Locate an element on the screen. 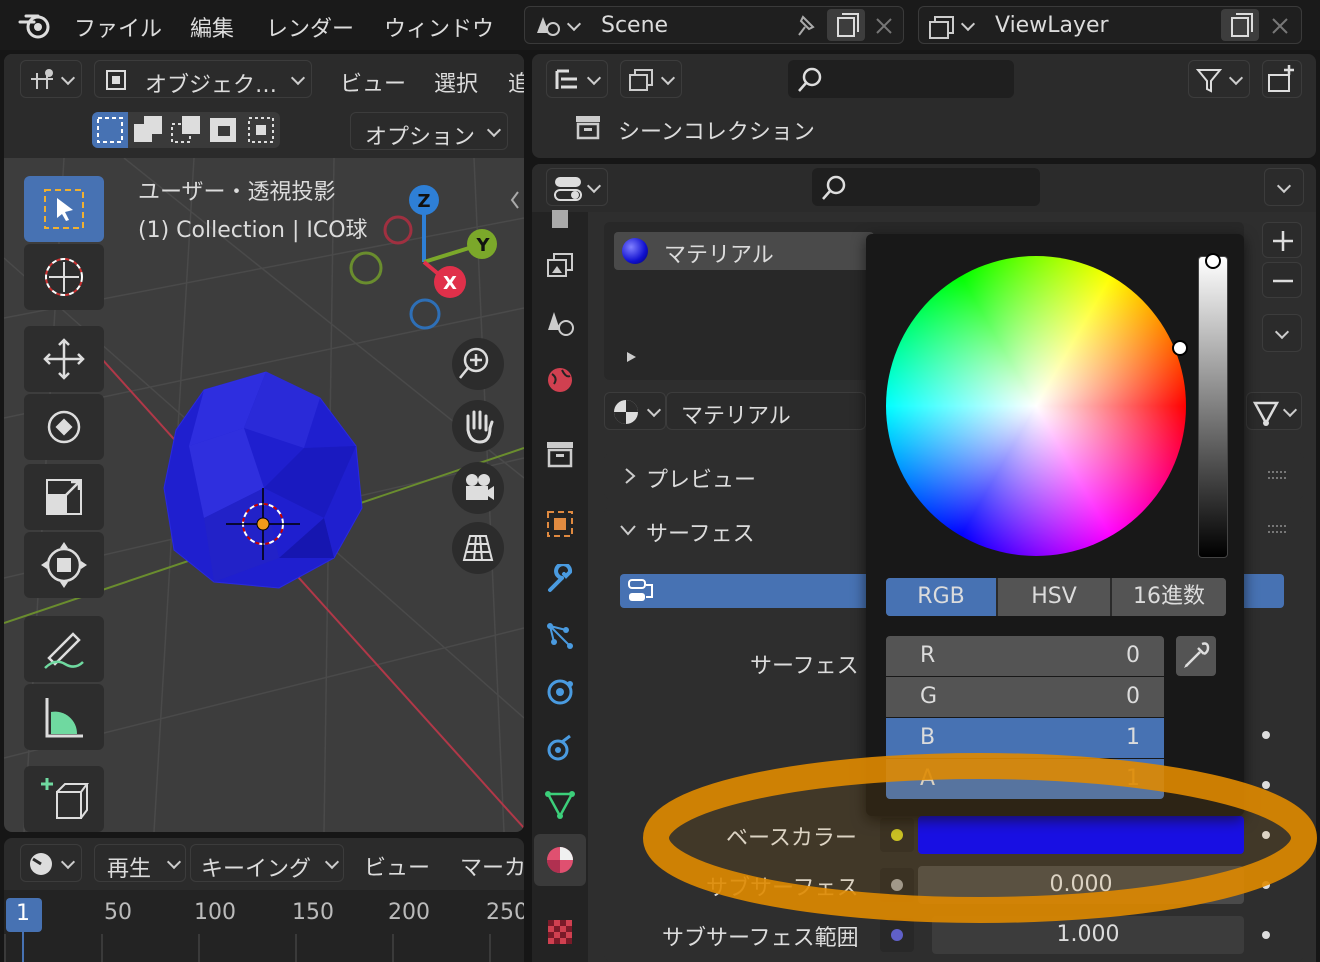  menu-file: ファイル is located at coordinates (118, 27).